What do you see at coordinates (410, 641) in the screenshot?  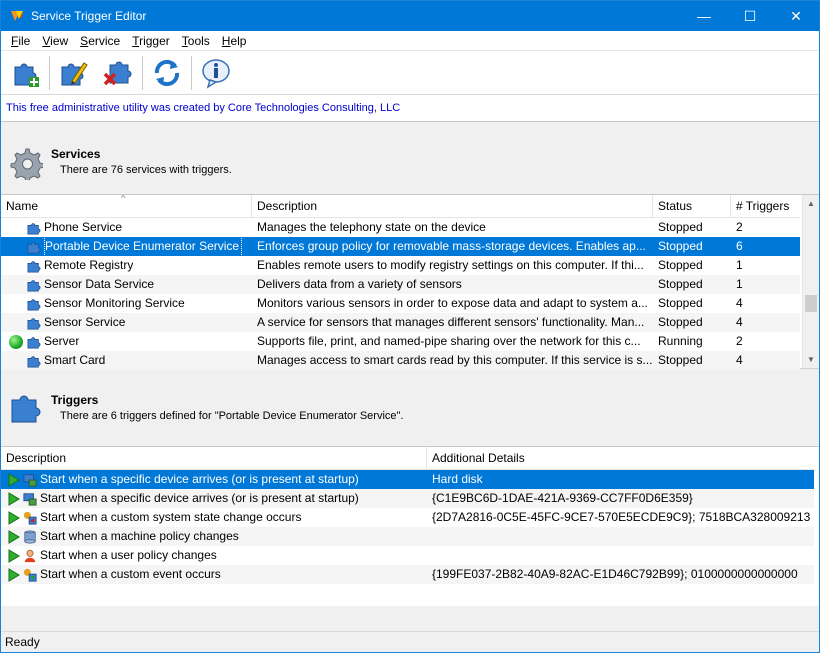 I see `status-bar: Ready` at bounding box center [410, 641].